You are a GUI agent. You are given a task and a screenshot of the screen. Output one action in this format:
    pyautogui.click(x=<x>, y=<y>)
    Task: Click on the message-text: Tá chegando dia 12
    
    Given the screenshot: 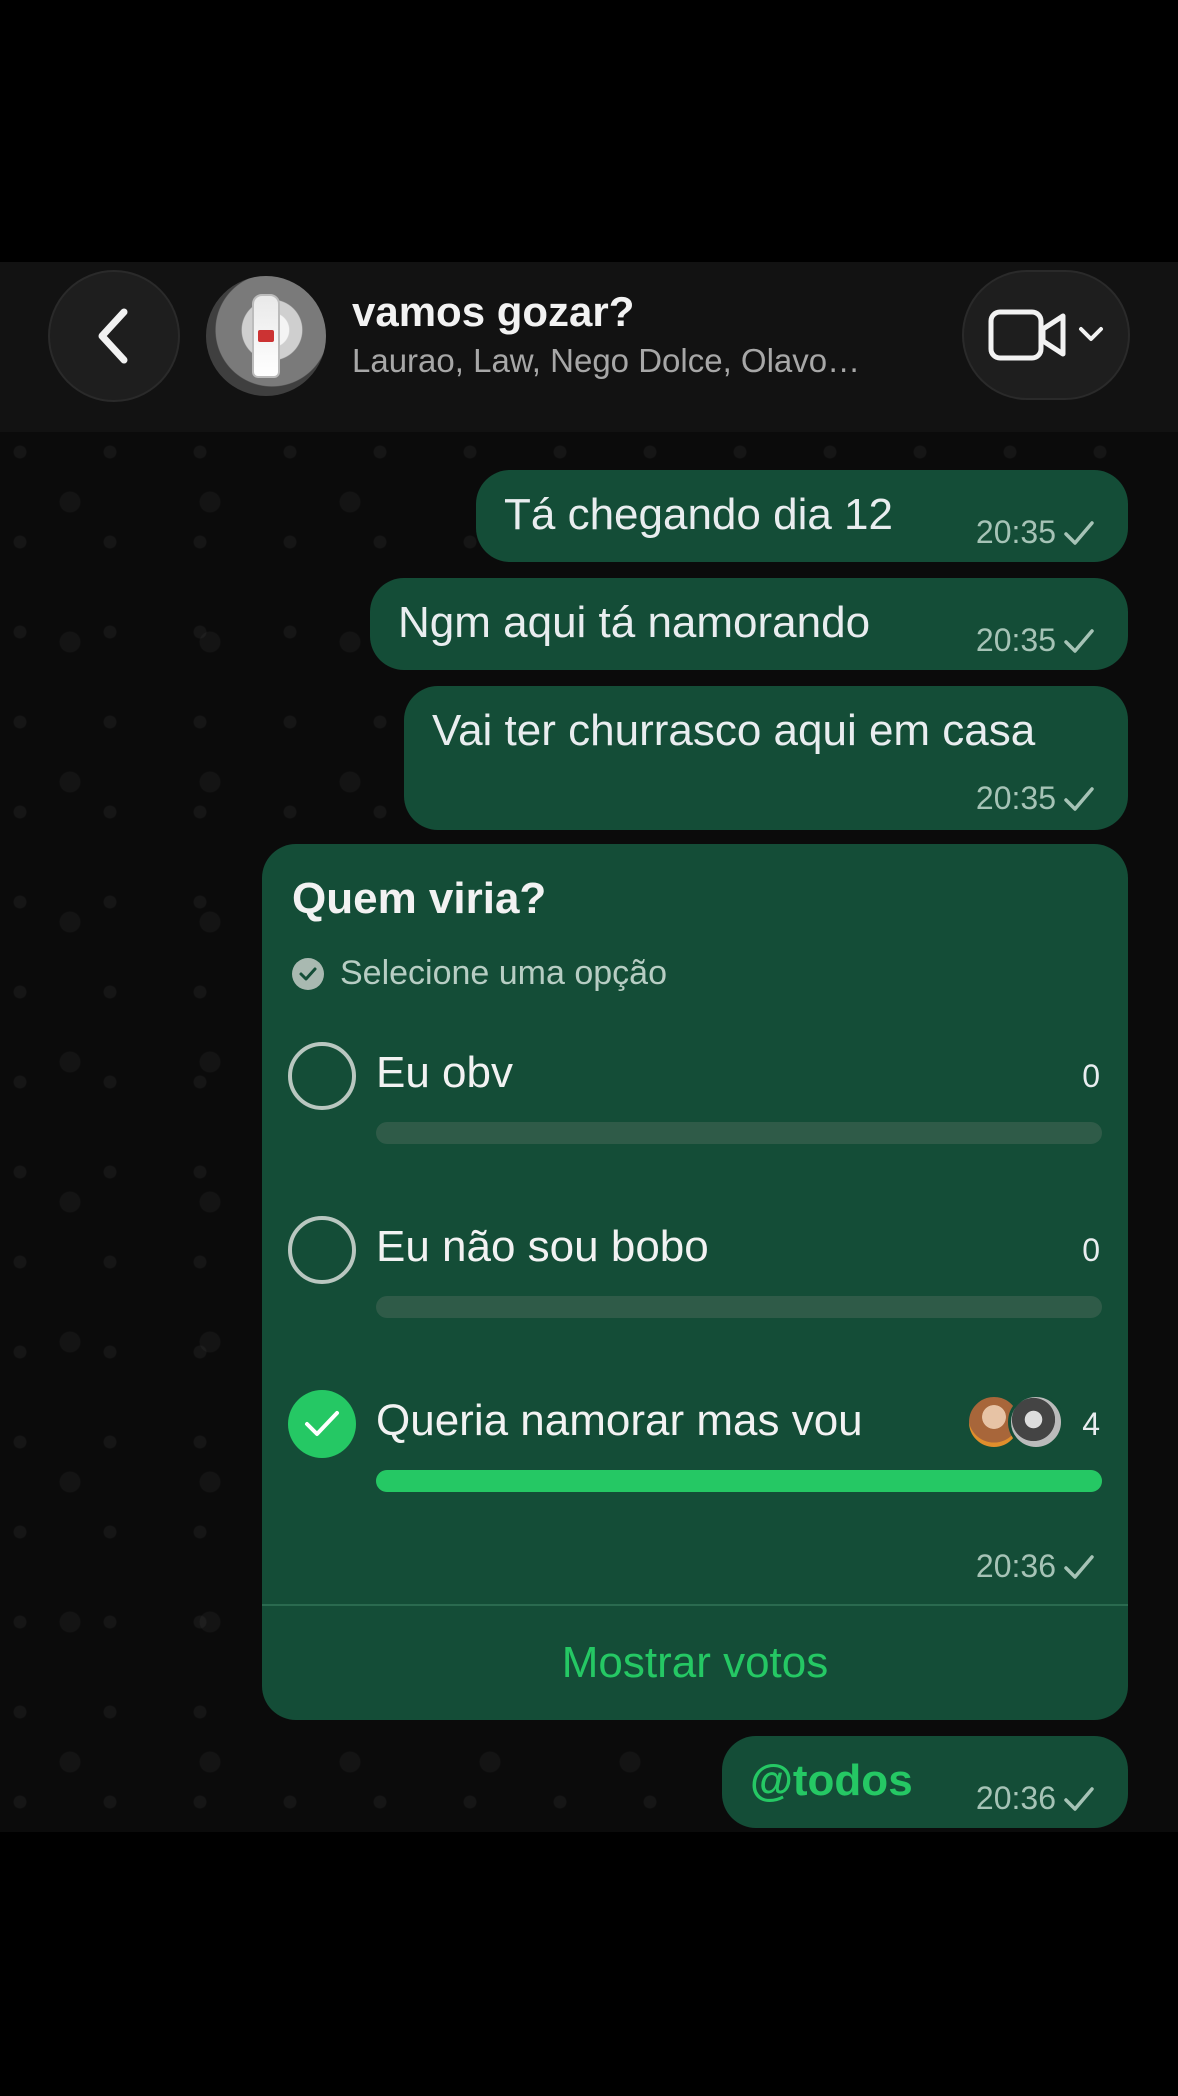 What is the action you would take?
    pyautogui.click(x=698, y=514)
    